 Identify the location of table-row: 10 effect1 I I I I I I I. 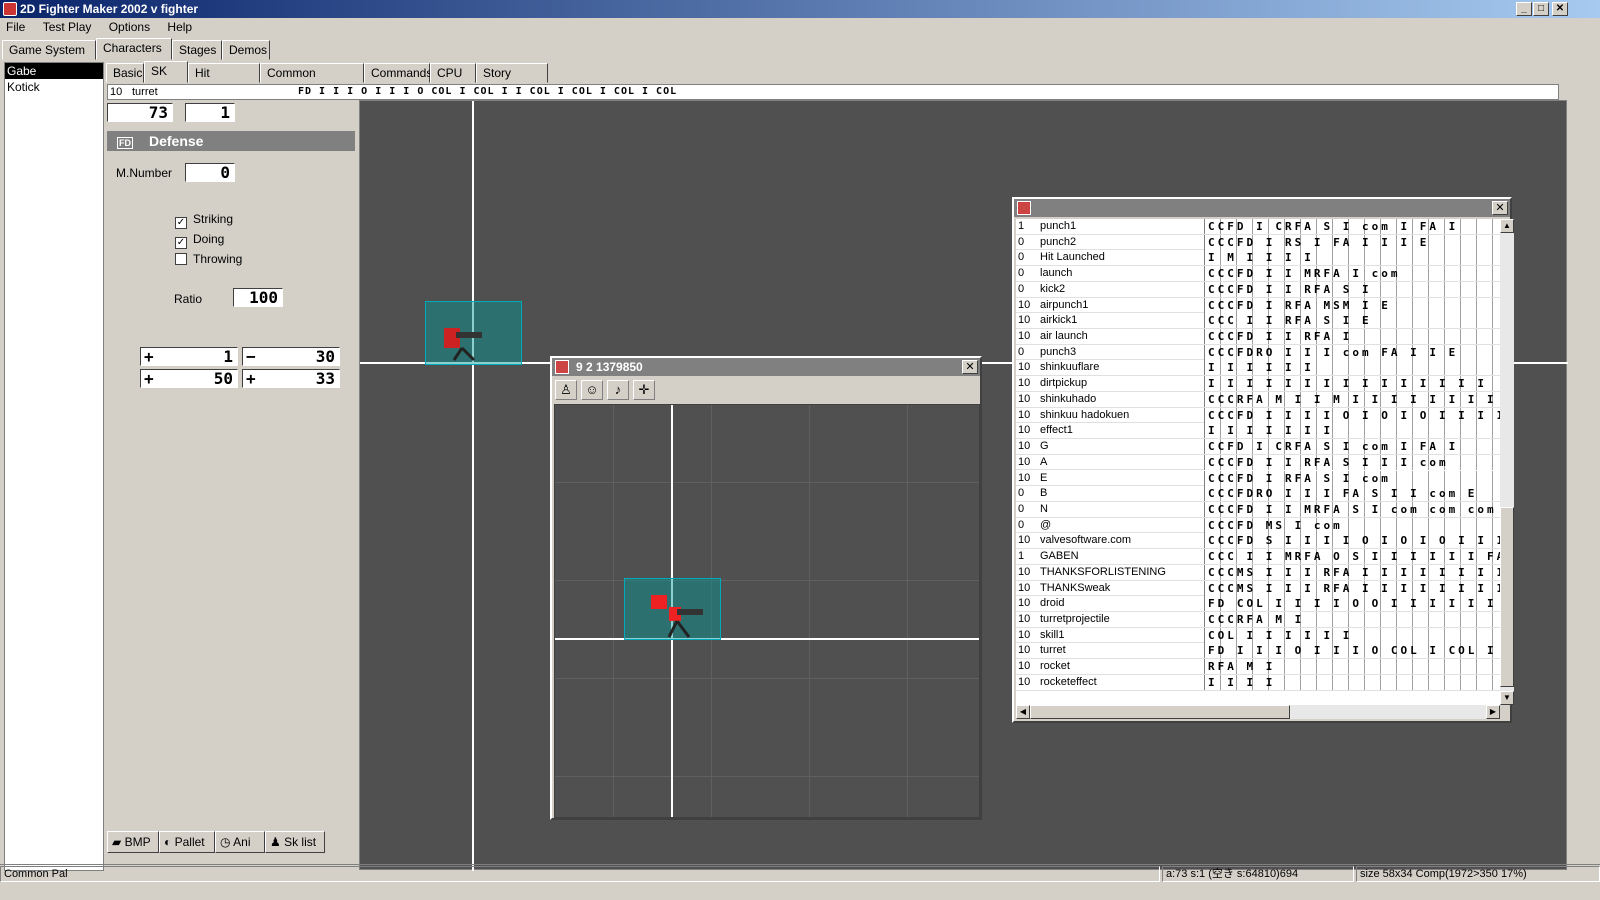
(1258, 431).